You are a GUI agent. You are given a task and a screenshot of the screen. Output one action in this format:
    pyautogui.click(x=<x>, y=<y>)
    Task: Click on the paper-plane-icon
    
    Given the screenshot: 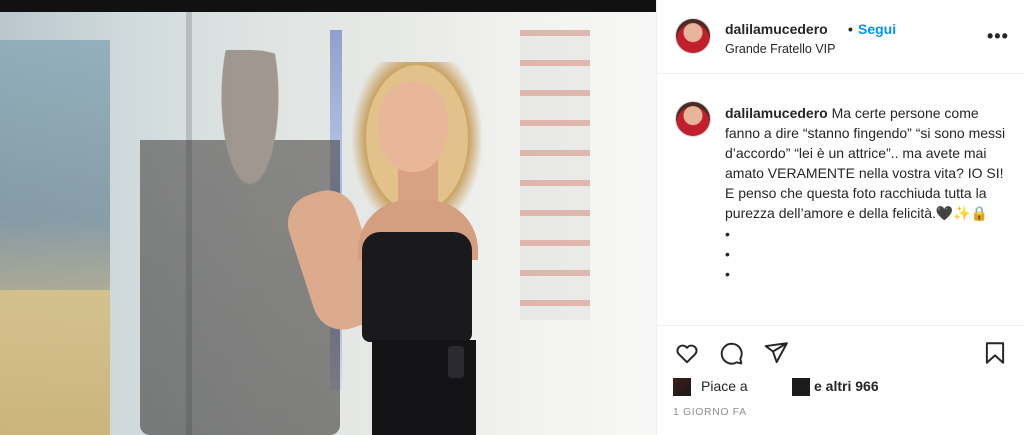 What is the action you would take?
    pyautogui.click(x=776, y=353)
    